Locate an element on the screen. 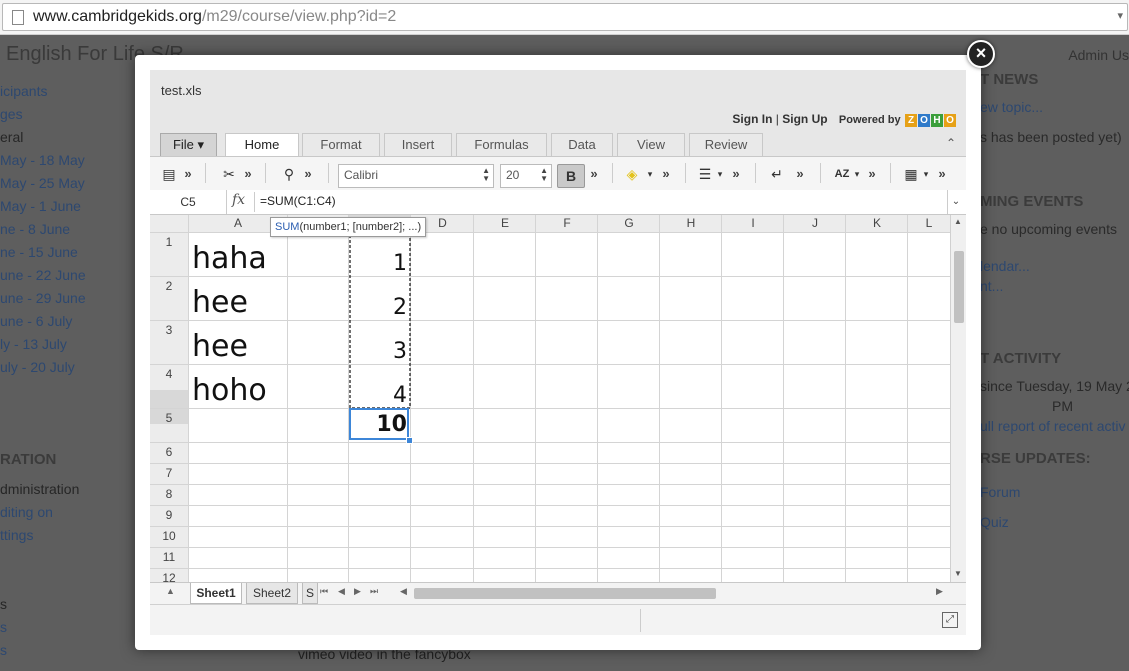 Image resolution: width=1129 pixels, height=671 pixels. row-header: 1 is located at coordinates (169, 242).